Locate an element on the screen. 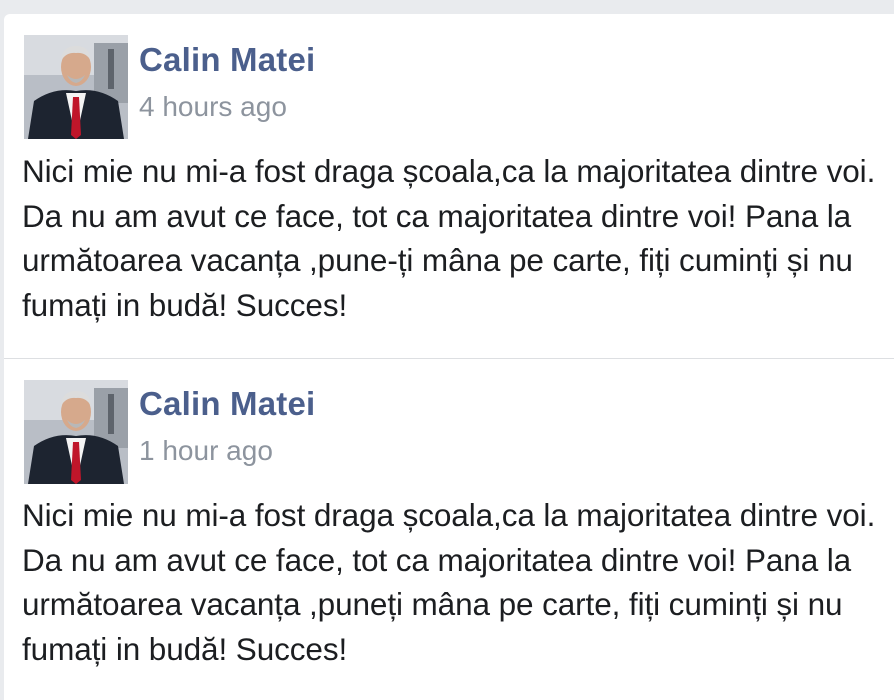  post-timestamp: 1 hour ago is located at coordinates (206, 451).